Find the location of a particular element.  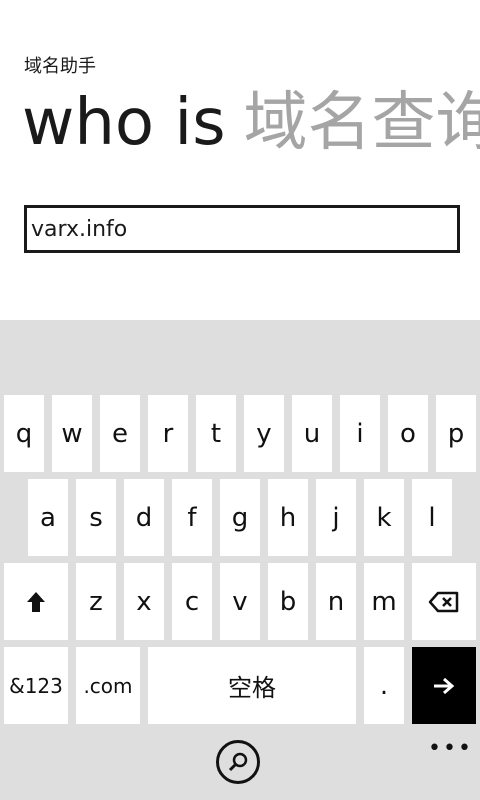

symbols-key: &123 is located at coordinates (36, 685).